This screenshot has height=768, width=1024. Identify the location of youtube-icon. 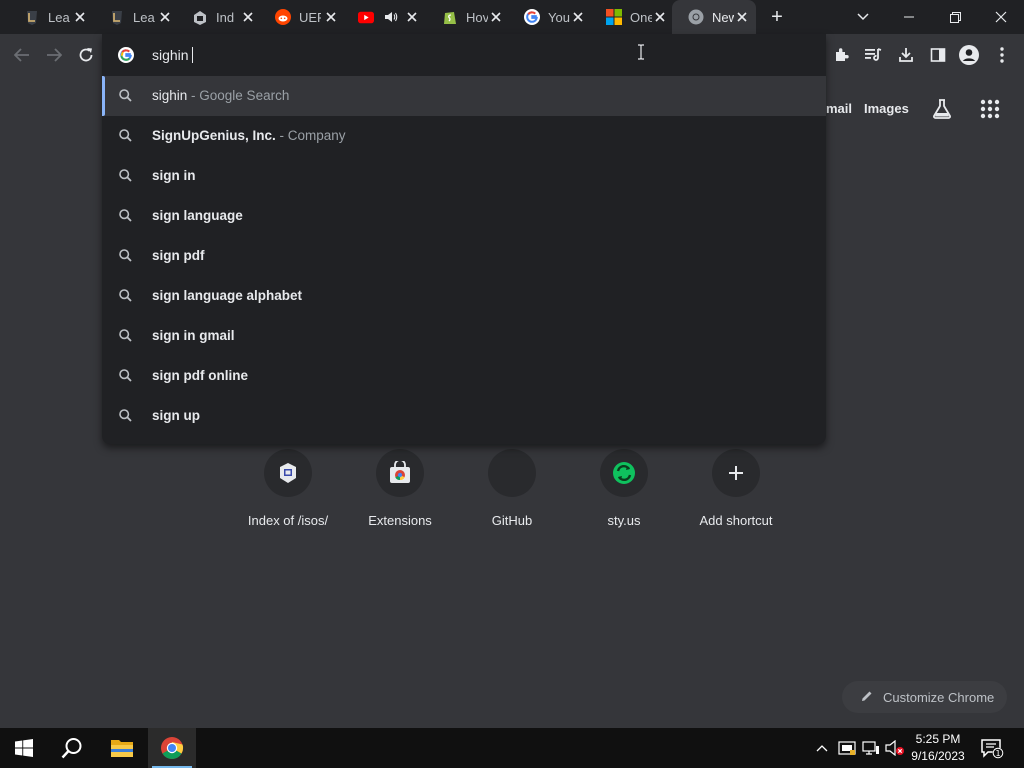
(366, 17).